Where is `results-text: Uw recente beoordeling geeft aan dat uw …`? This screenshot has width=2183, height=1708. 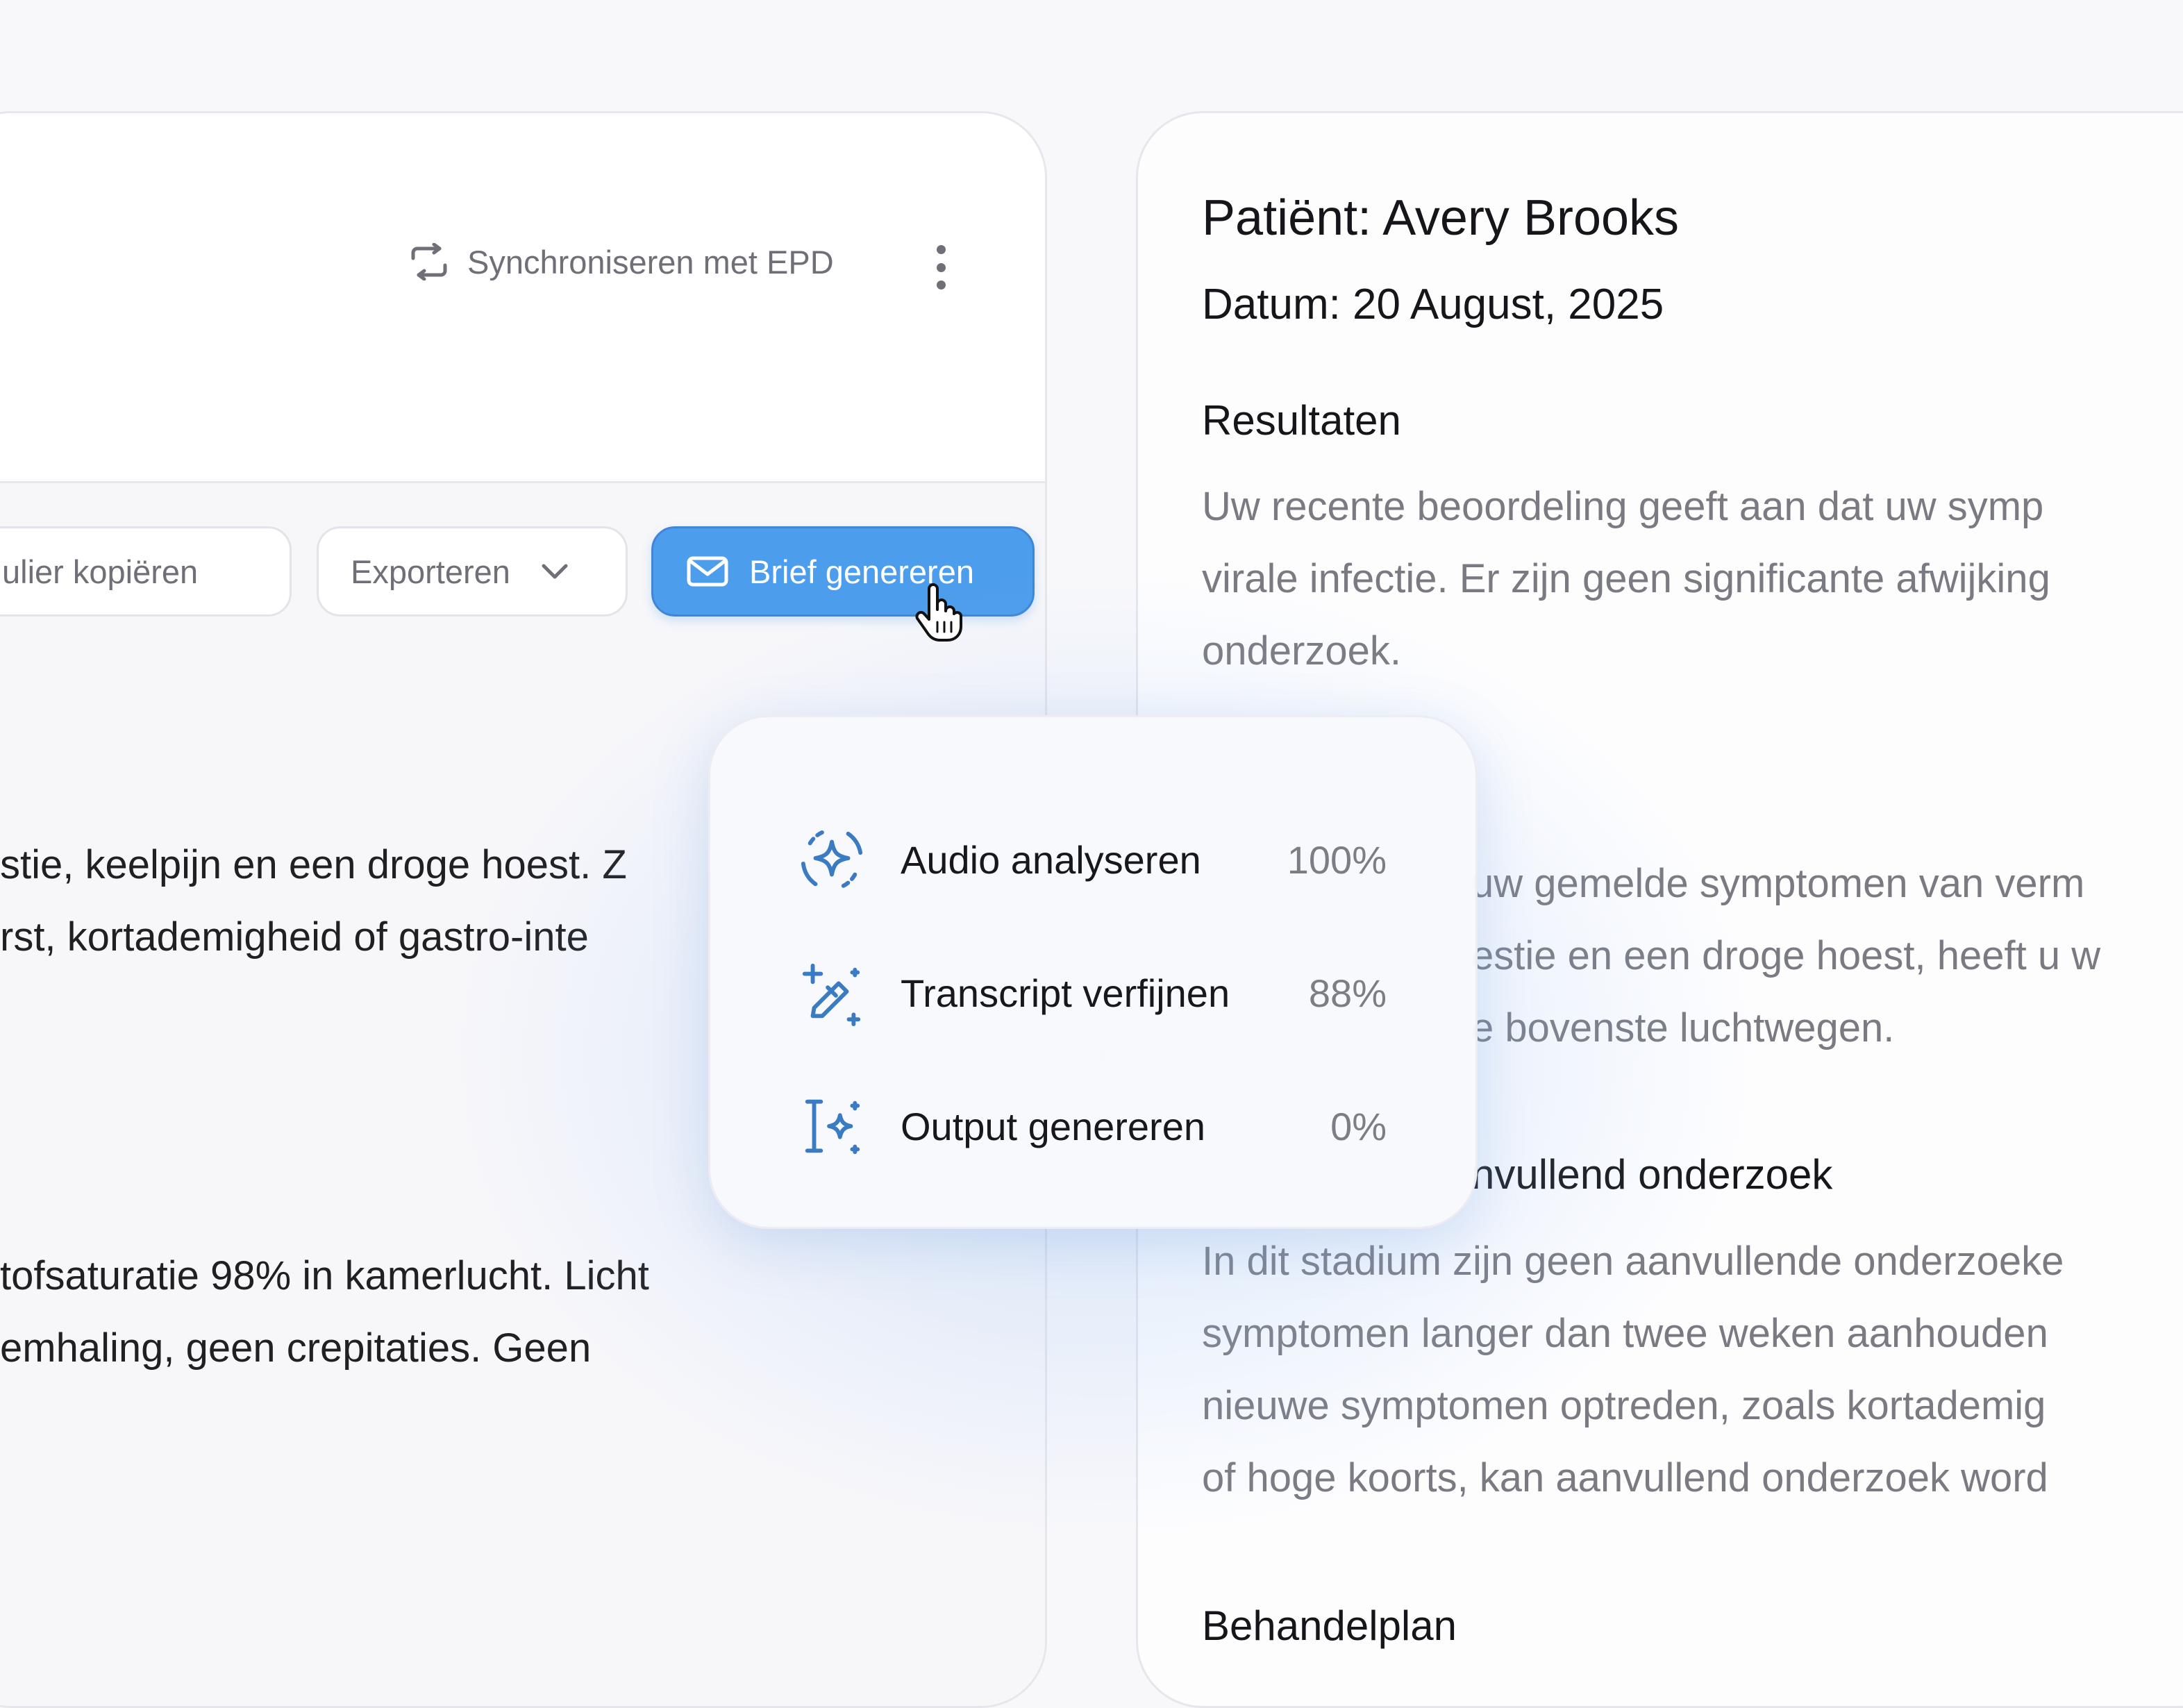
results-text: Uw recente beoordeling geeft aan dat uw … is located at coordinates (1626, 578).